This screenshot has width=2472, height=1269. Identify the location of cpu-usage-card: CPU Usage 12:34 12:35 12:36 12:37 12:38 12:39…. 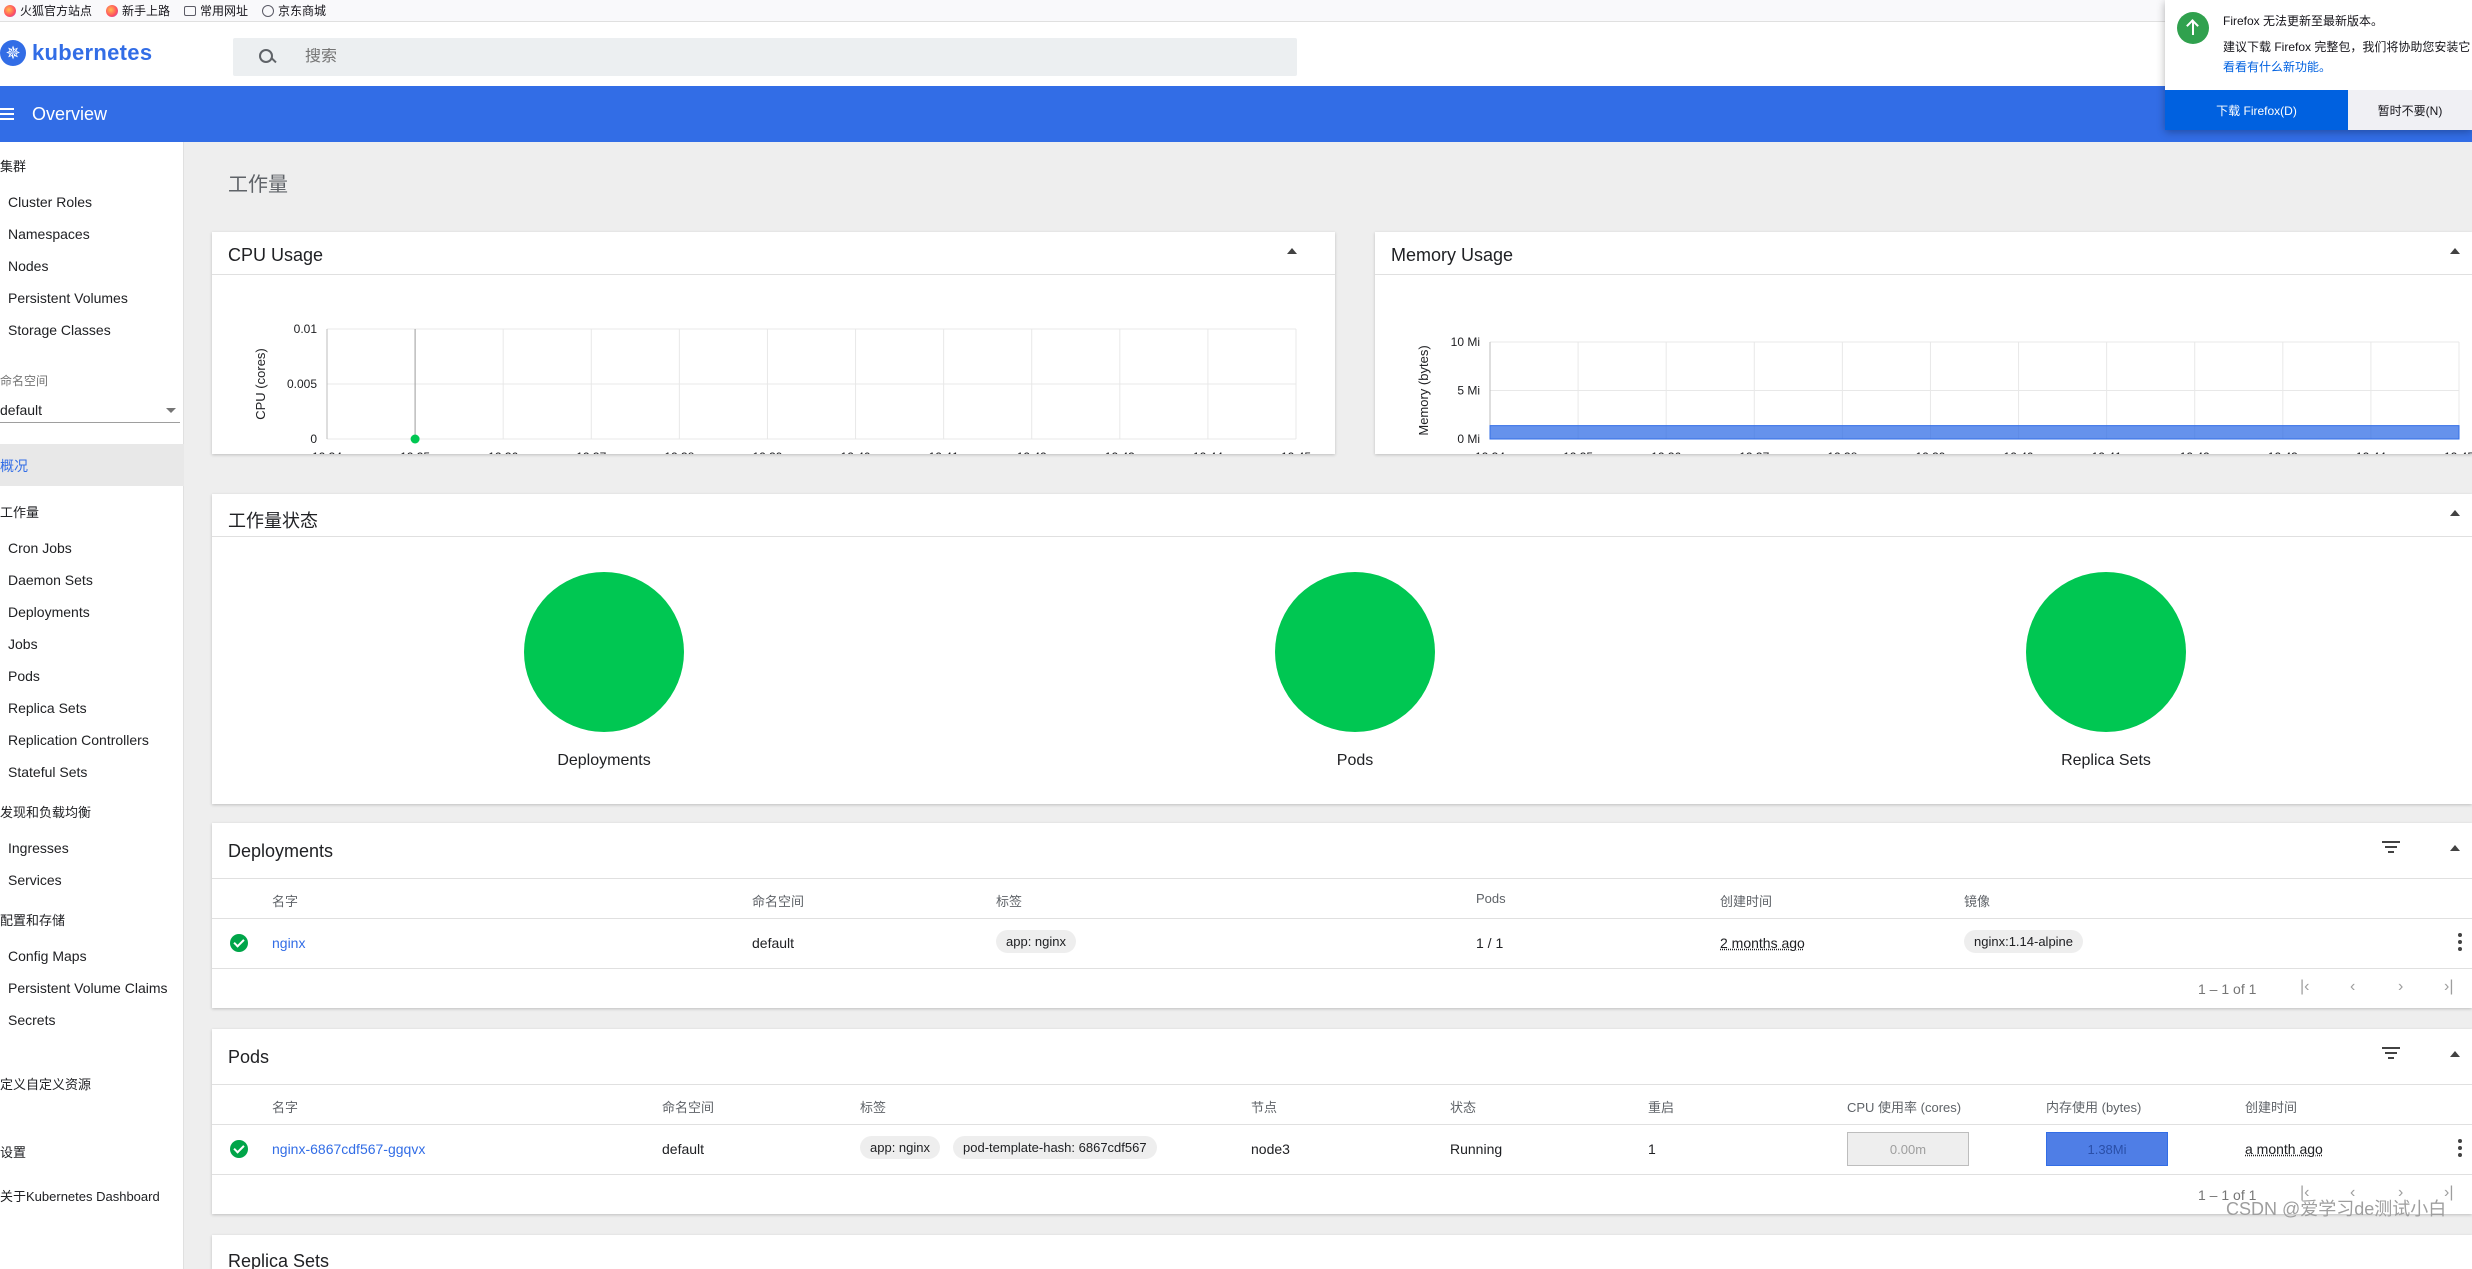
(773, 343).